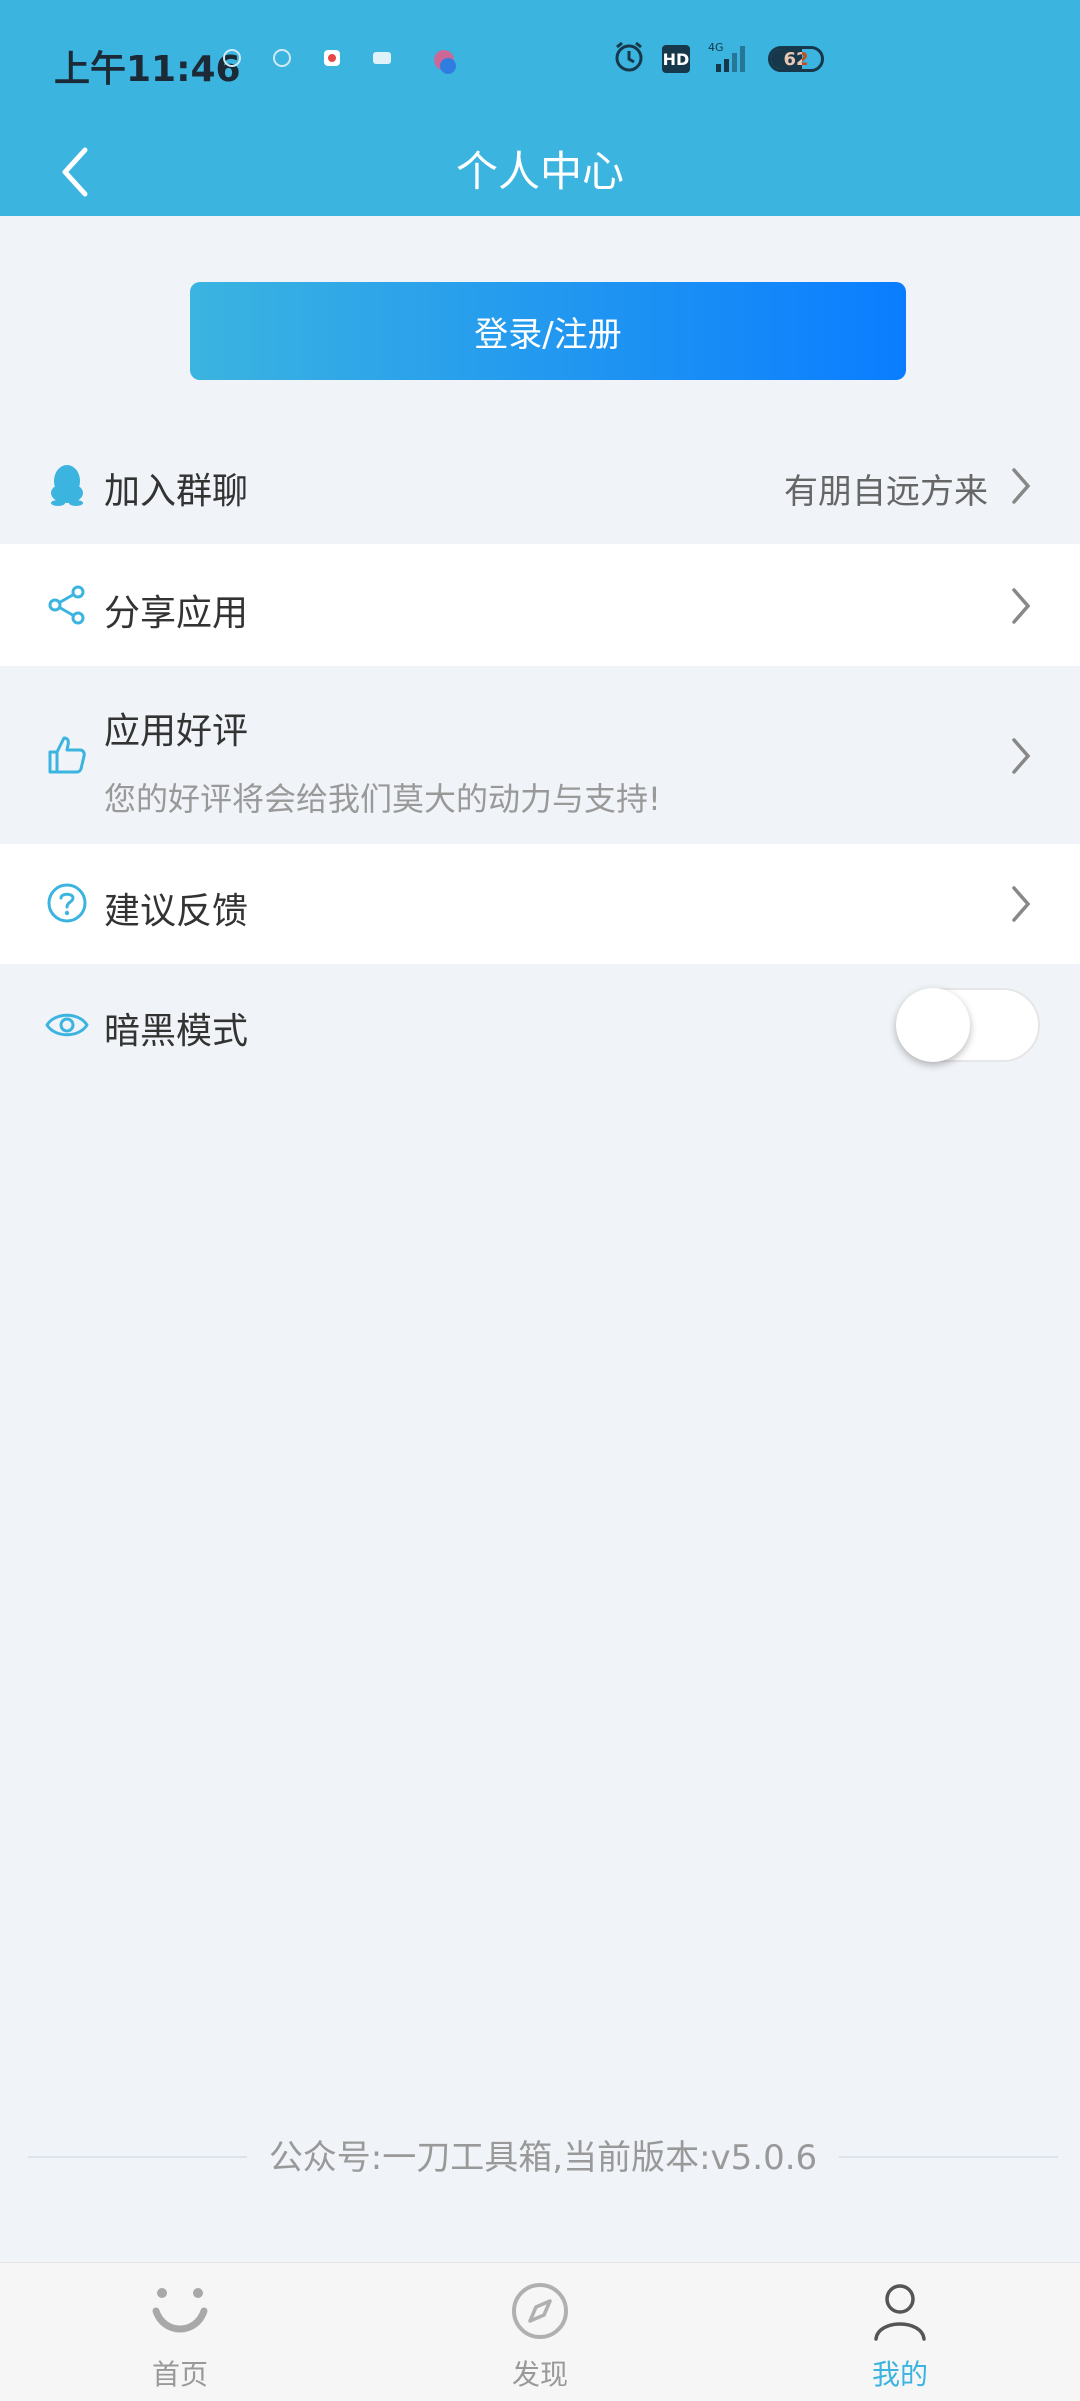 The width and height of the screenshot is (1080, 2401). I want to click on status-bar: 上午11:46 HD 4G 62, so click(540, 64).